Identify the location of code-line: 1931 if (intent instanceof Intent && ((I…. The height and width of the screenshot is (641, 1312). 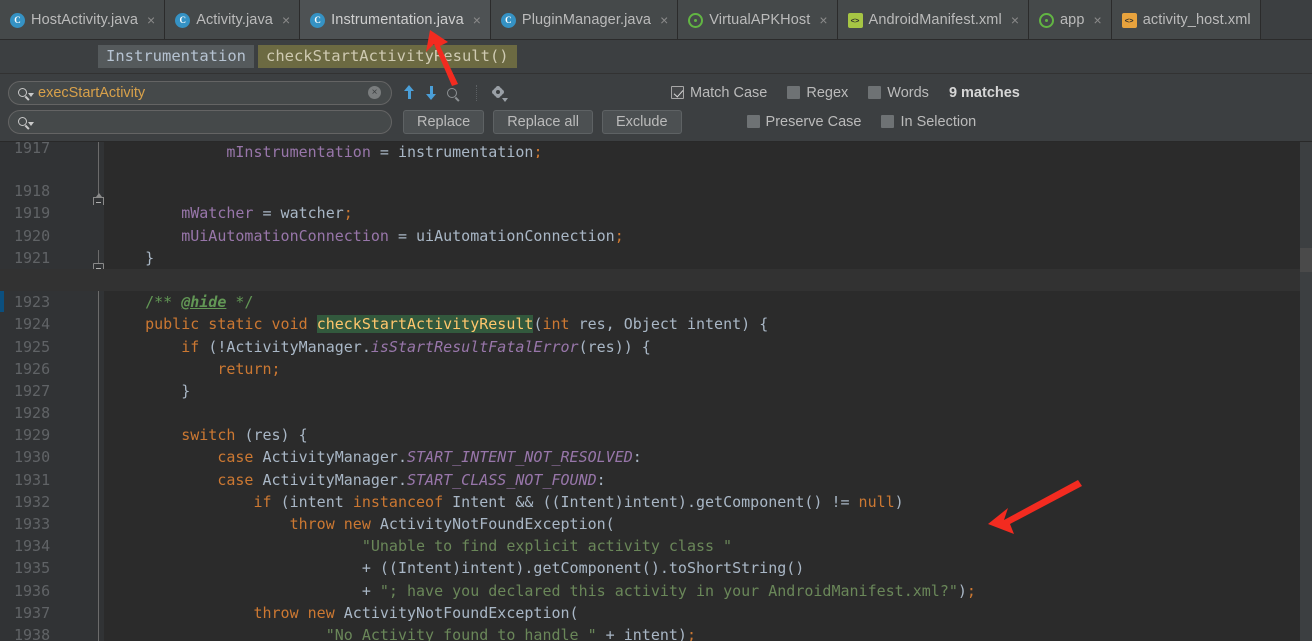
(656, 478).